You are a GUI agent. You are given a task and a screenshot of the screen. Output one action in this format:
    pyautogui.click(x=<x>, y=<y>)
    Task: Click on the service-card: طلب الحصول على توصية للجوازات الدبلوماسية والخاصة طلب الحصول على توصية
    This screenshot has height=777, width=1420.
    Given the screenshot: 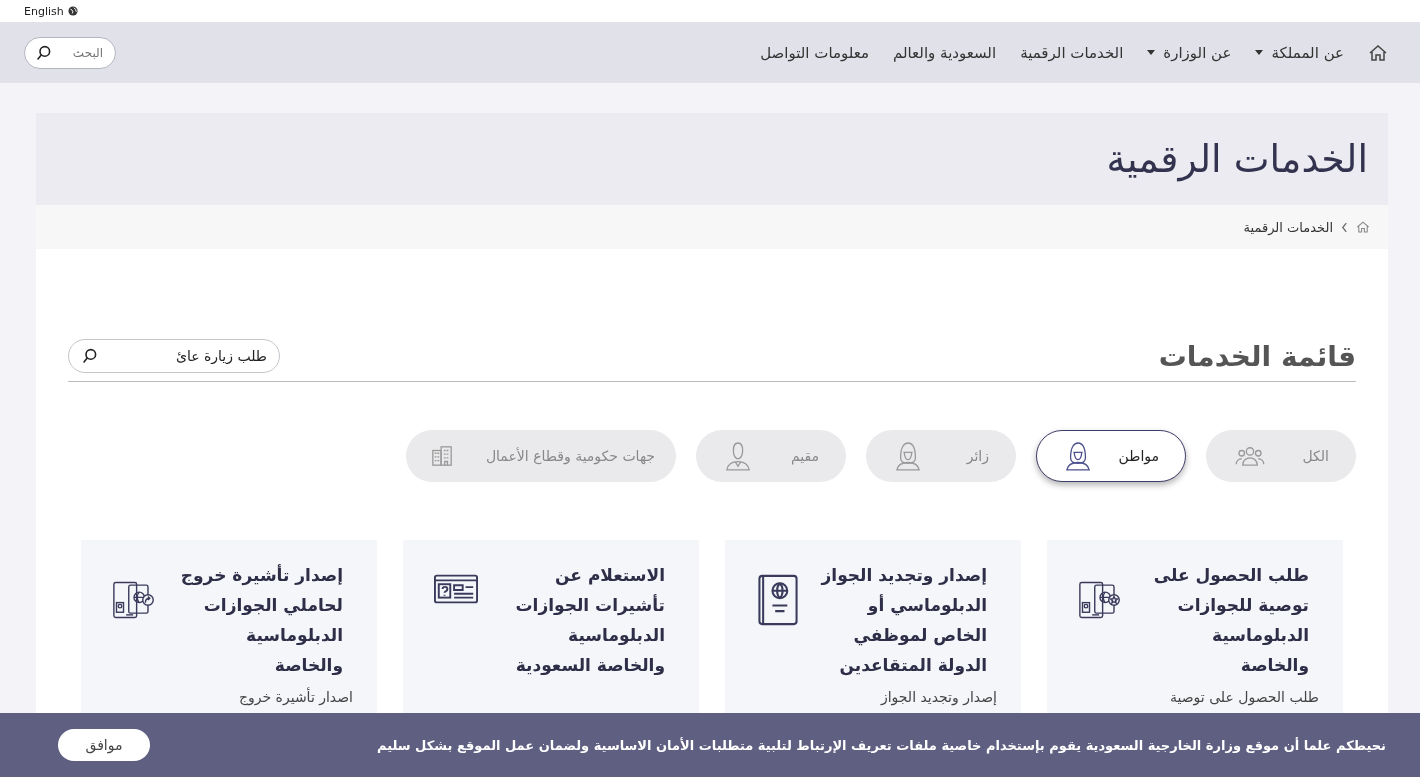 What is the action you would take?
    pyautogui.click(x=1195, y=627)
    